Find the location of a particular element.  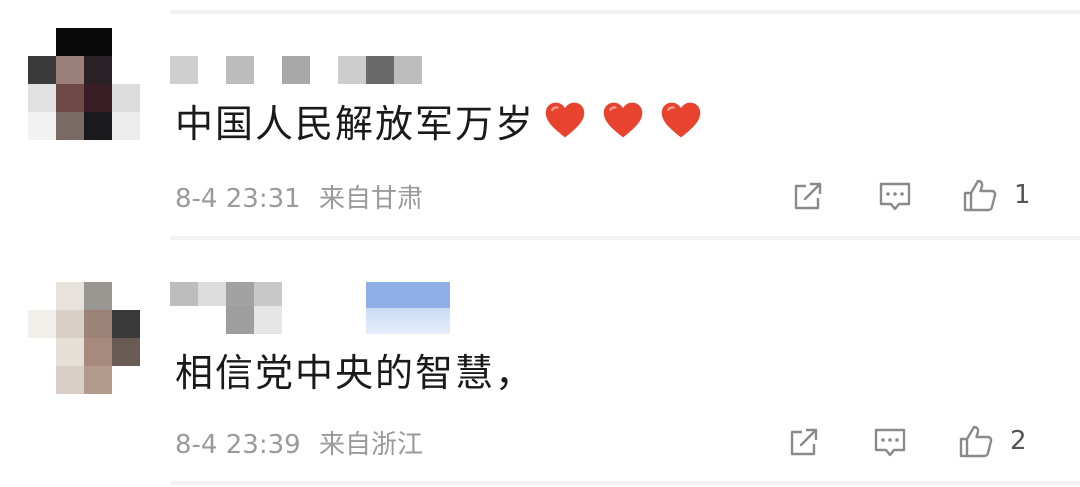

username-blurred is located at coordinates (296, 70).